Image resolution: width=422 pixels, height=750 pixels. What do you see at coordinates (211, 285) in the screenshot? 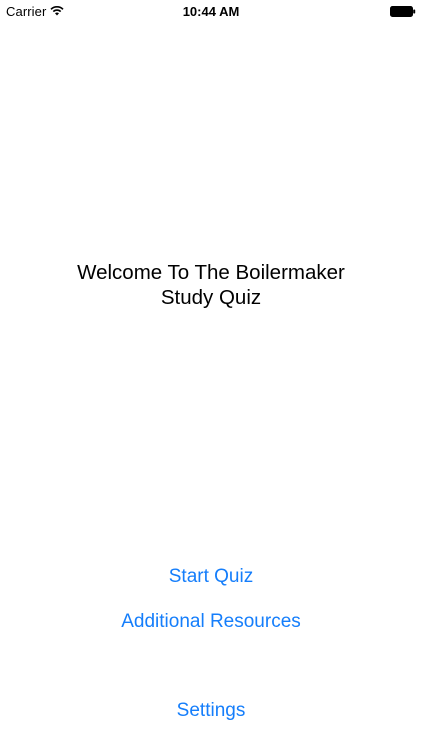
I see `welcome-title: Welcome To The Boilermaker Study Quiz` at bounding box center [211, 285].